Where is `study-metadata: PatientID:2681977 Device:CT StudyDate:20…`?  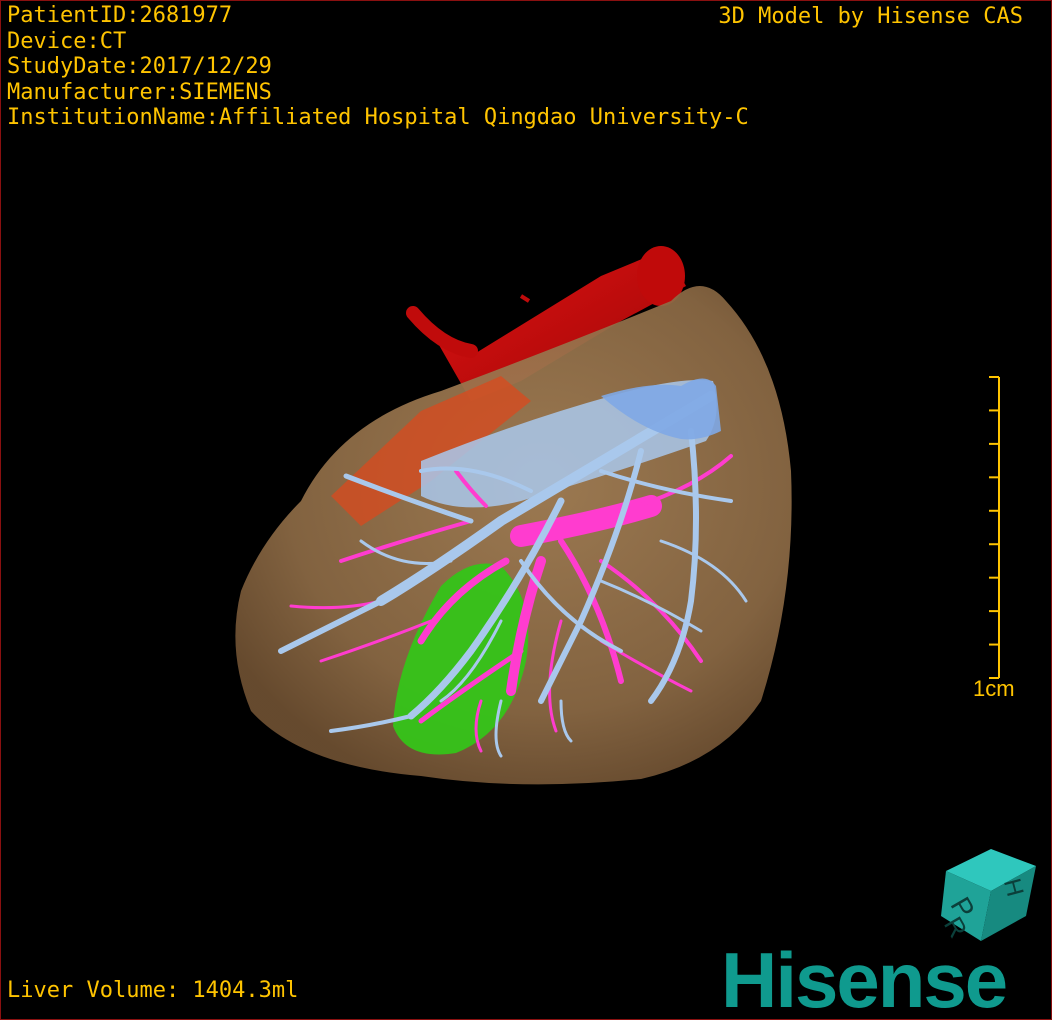 study-metadata: PatientID:2681977 Device:CT StudyDate:20… is located at coordinates (378, 67).